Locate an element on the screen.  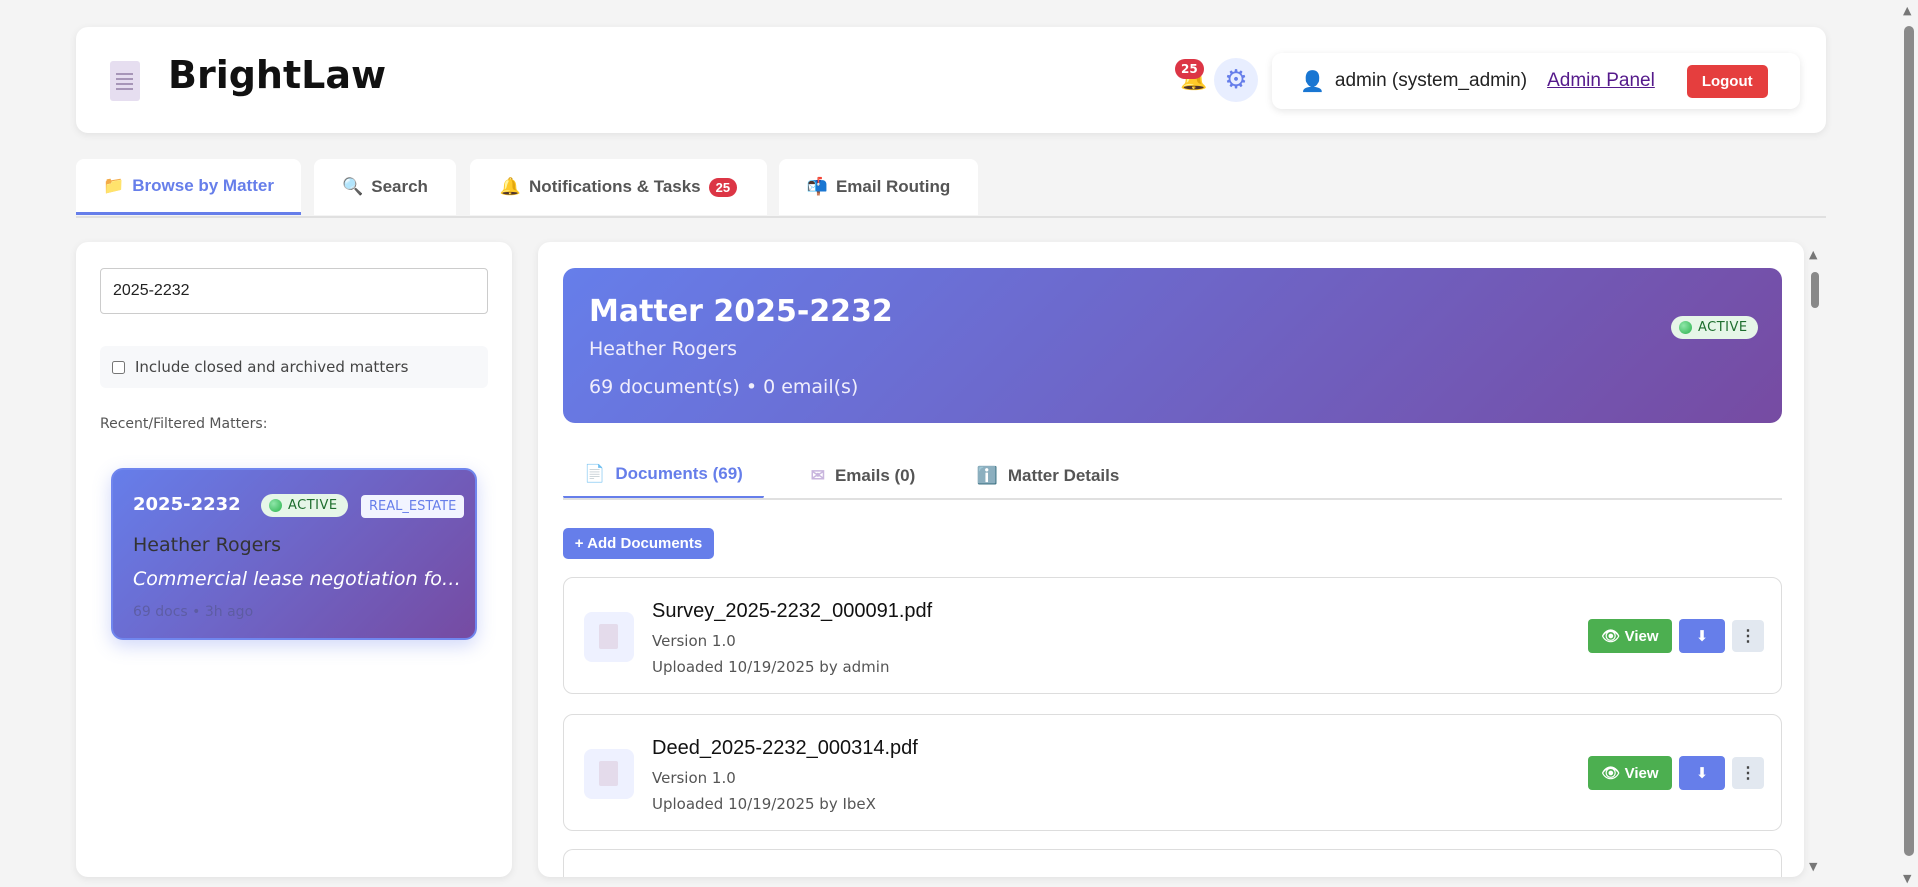
include-closed-checkbox-row: Include closed and archived matters is located at coordinates (294, 367).